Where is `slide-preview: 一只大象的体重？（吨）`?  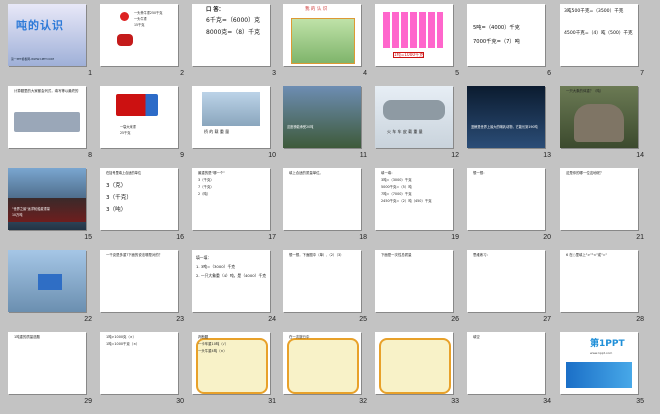
slide-preview: 一只大象的体重？（吨） is located at coordinates (599, 117).